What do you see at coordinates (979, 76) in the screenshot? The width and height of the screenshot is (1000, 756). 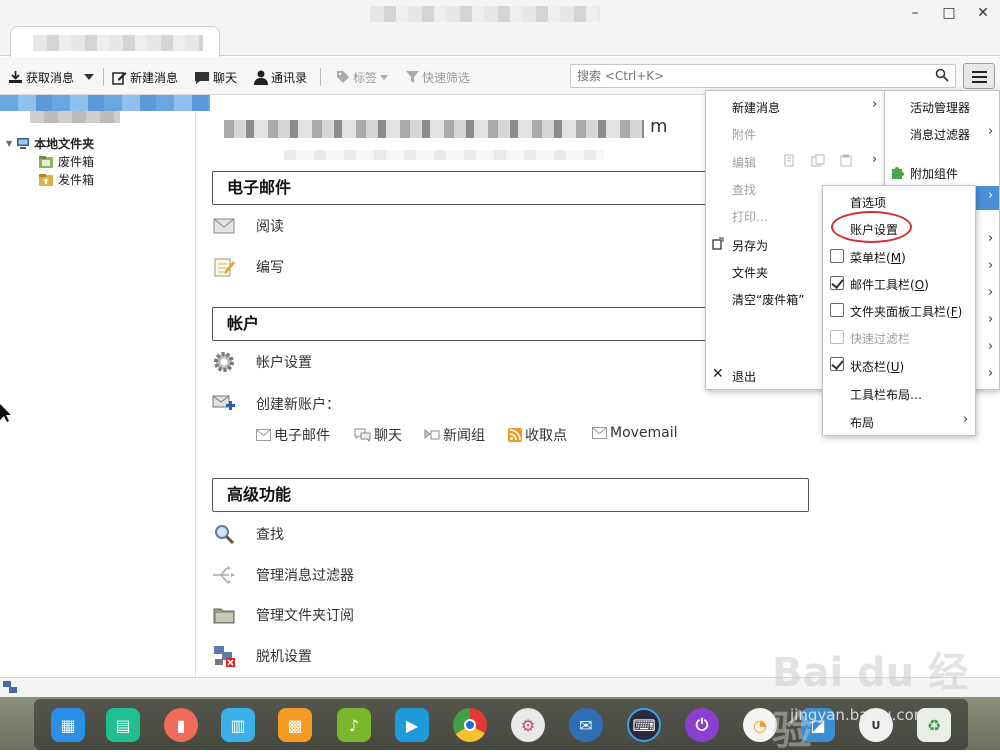 I see `app-menu-button` at bounding box center [979, 76].